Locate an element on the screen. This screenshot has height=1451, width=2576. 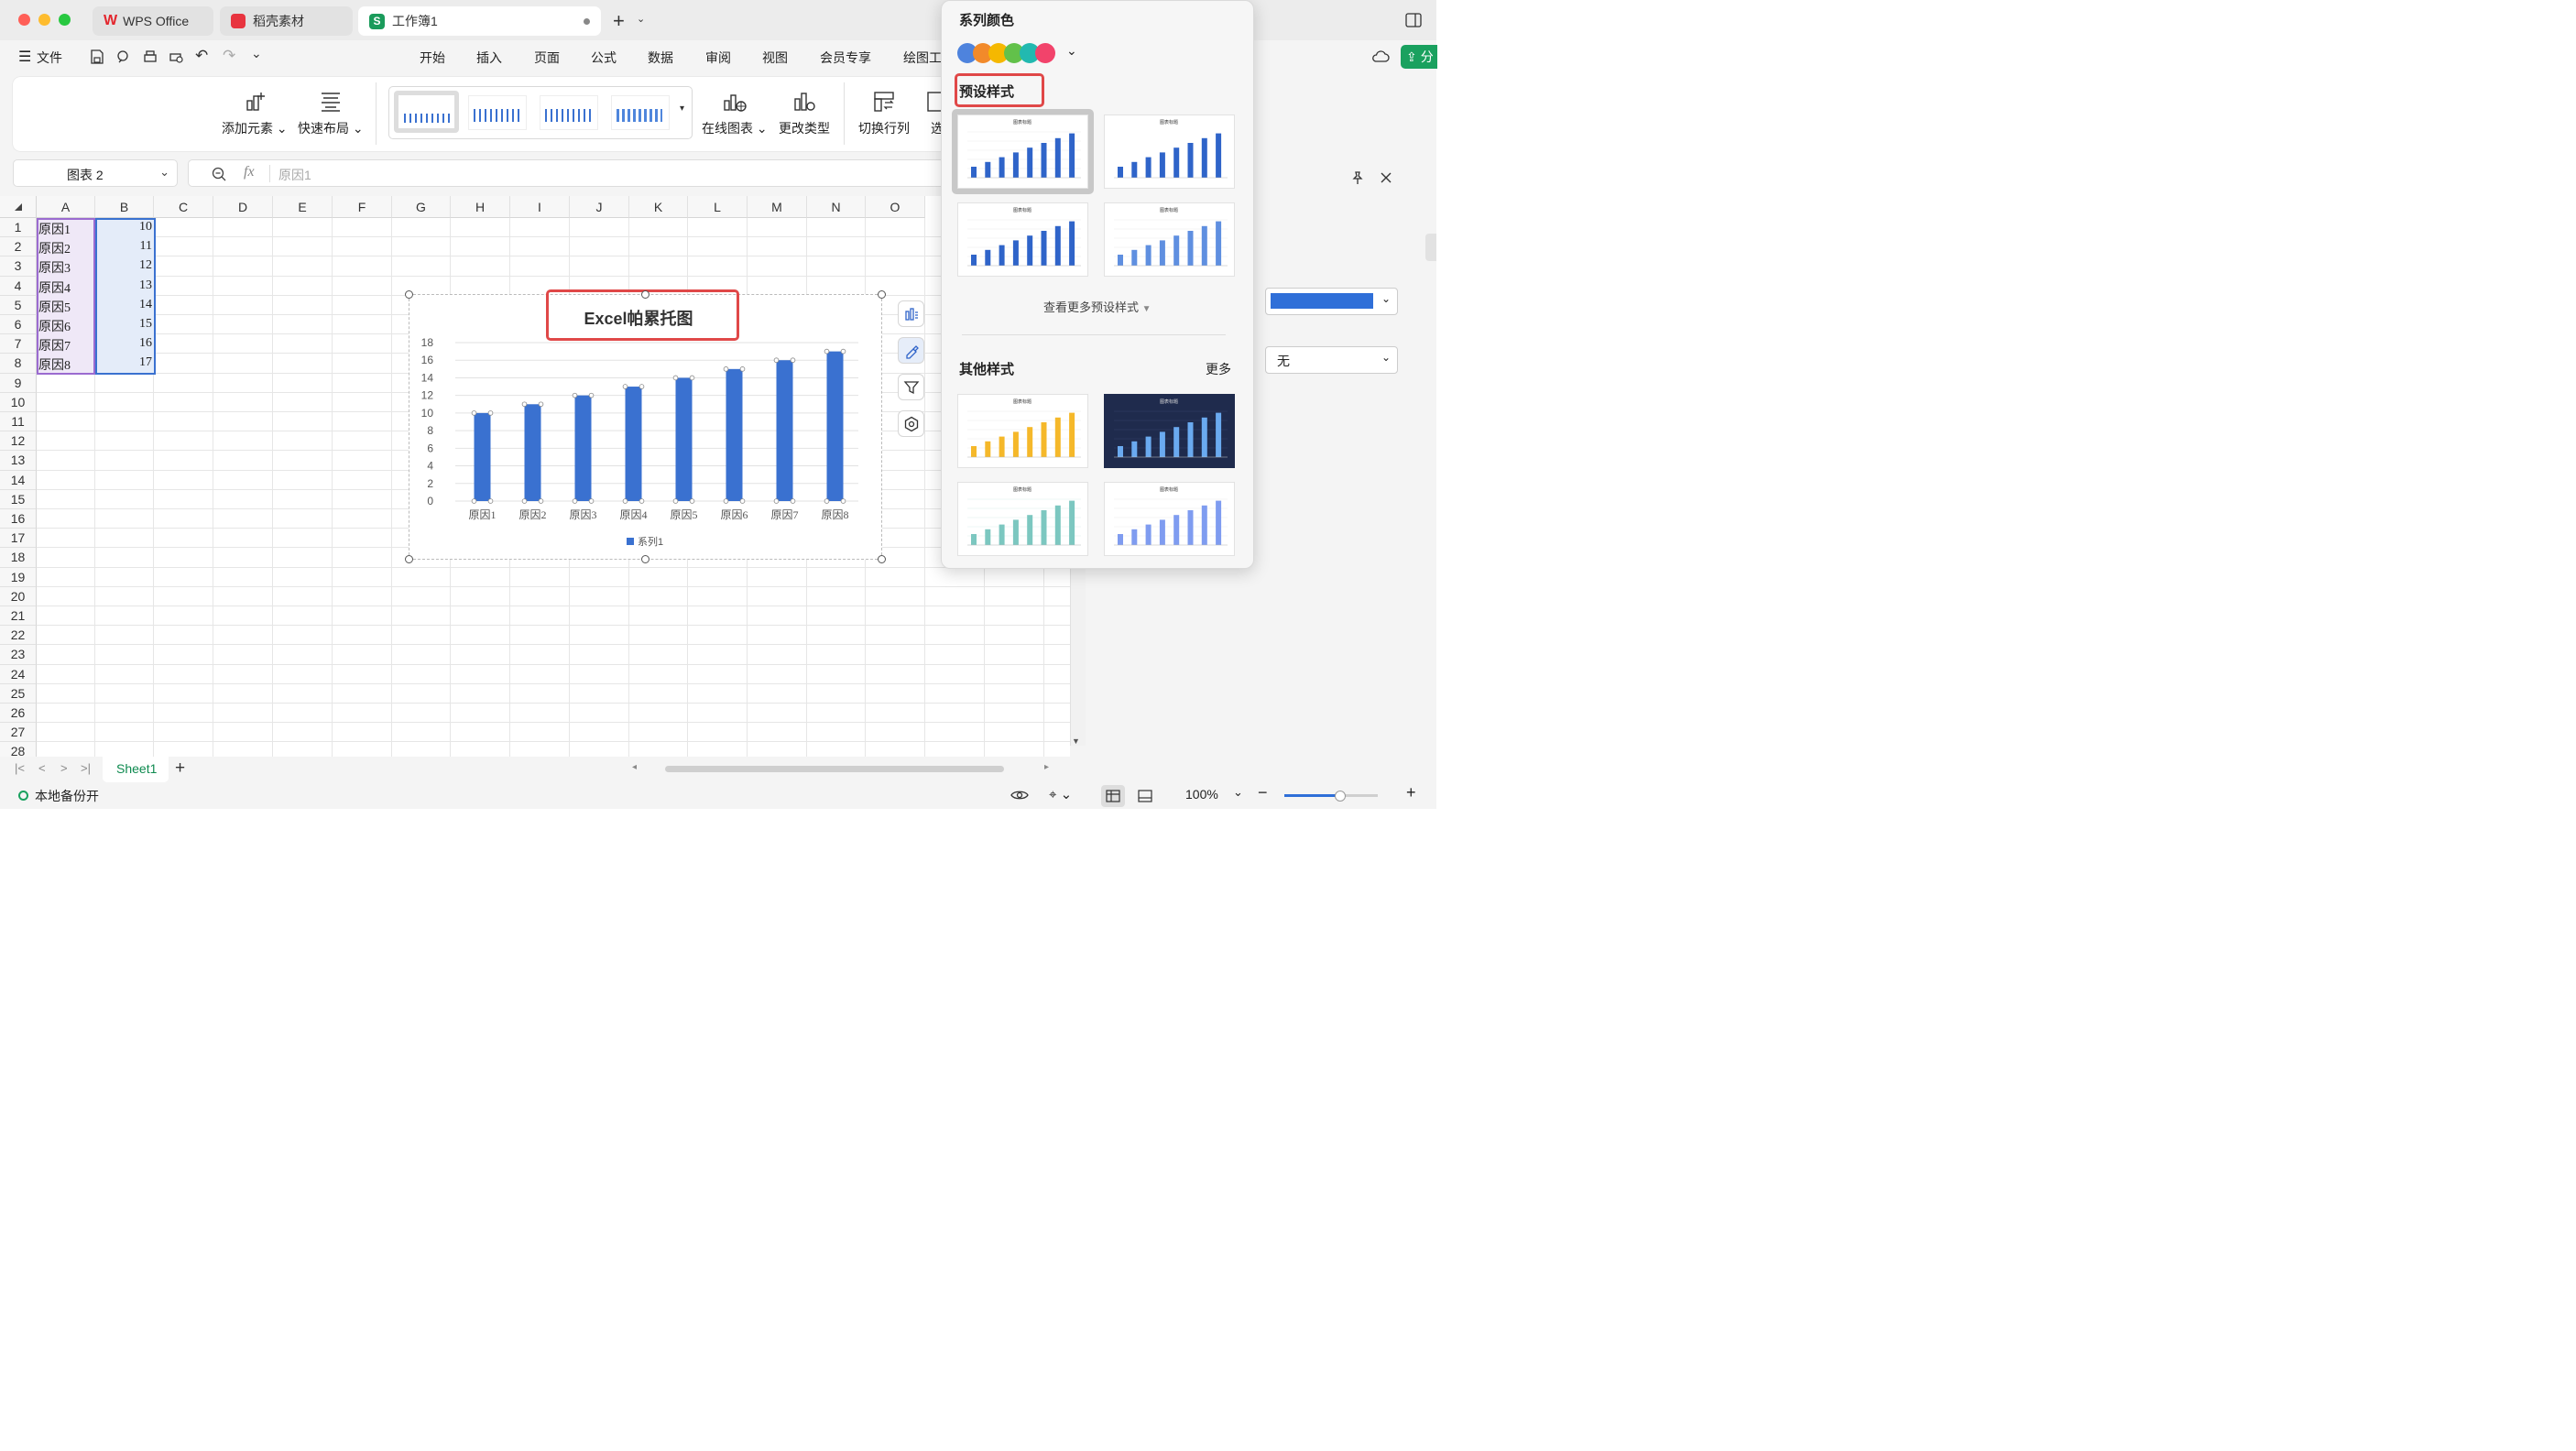
other-style-yellow: 图表标题 is located at coordinates (1023, 431).